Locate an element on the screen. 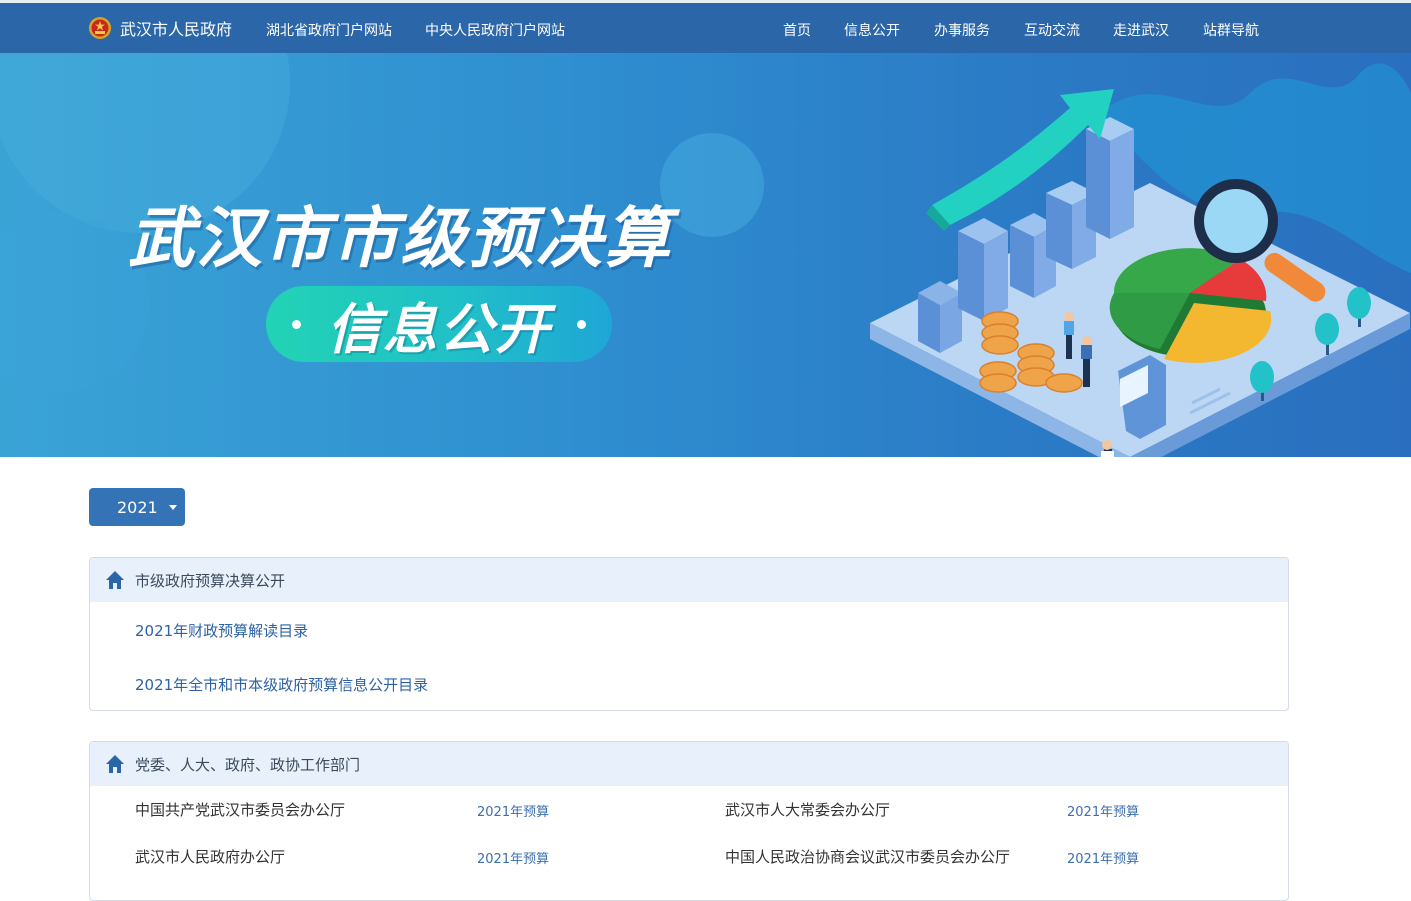  department-name: 中国共产党武汉市委员会办公厅 is located at coordinates (240, 810).